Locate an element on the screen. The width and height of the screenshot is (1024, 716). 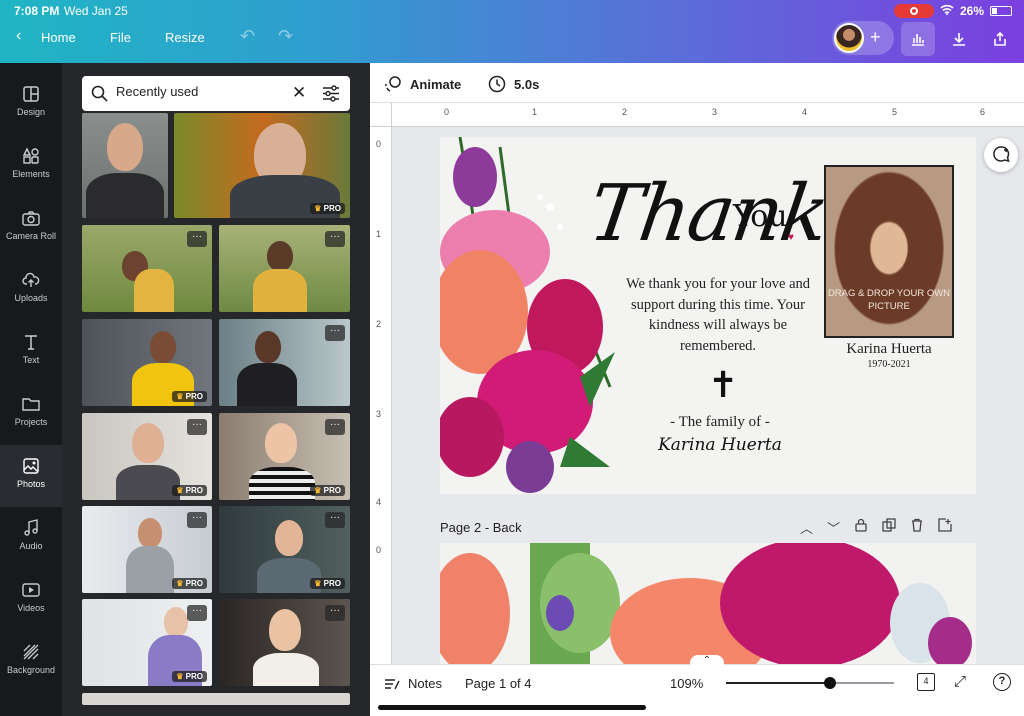
zoom-slider-fill is located at coordinates (778, 683).